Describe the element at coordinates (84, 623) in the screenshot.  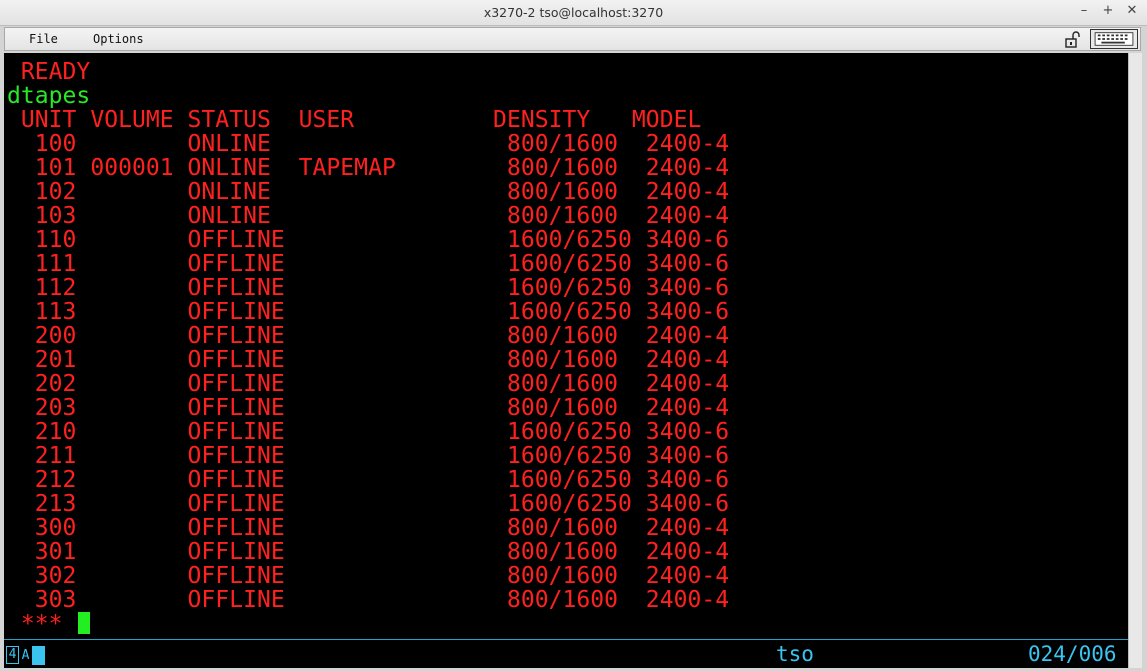
I see `text-cursor` at that location.